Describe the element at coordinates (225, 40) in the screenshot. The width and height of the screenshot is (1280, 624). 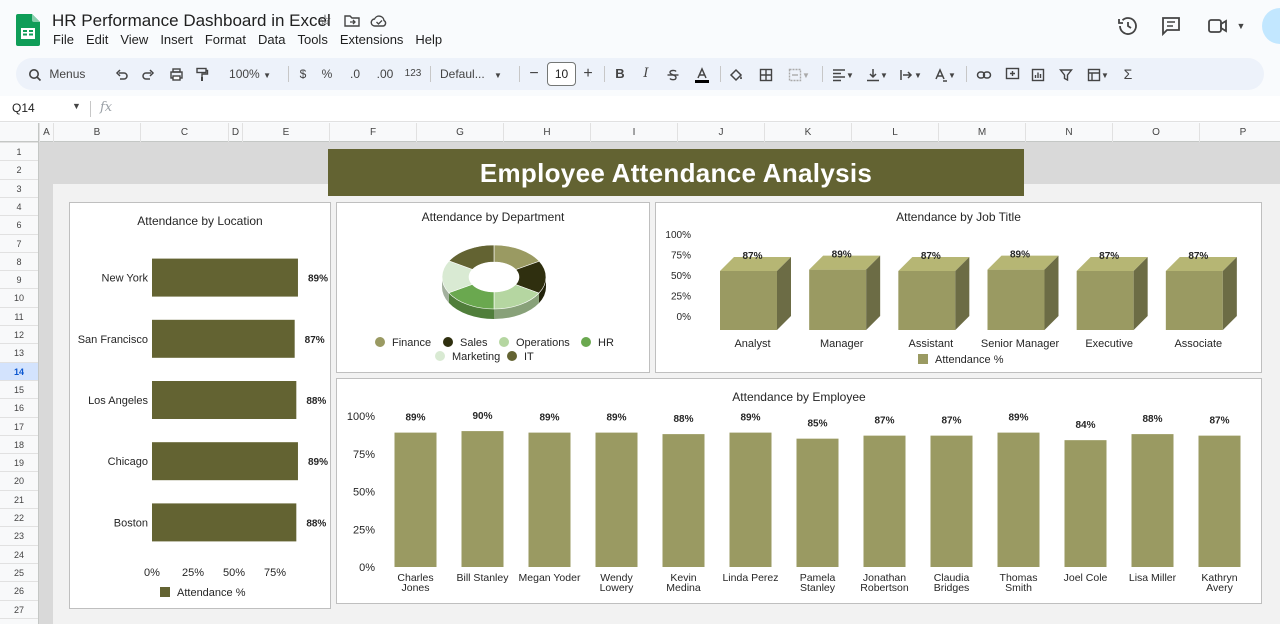
I see `menu-format: Format` at that location.